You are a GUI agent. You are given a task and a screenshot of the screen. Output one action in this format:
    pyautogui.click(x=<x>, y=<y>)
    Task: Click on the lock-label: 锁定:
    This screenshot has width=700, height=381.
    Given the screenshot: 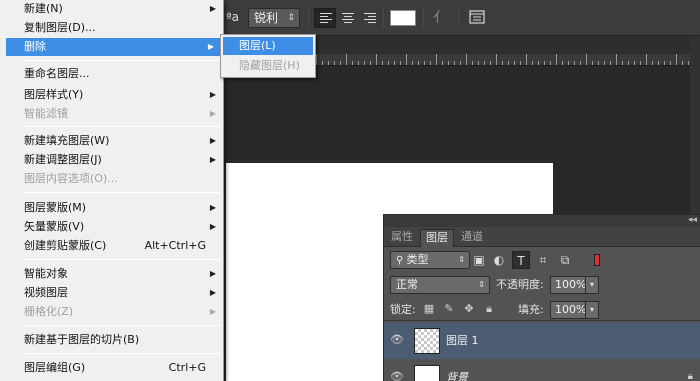 What is the action you would take?
    pyautogui.click(x=403, y=309)
    